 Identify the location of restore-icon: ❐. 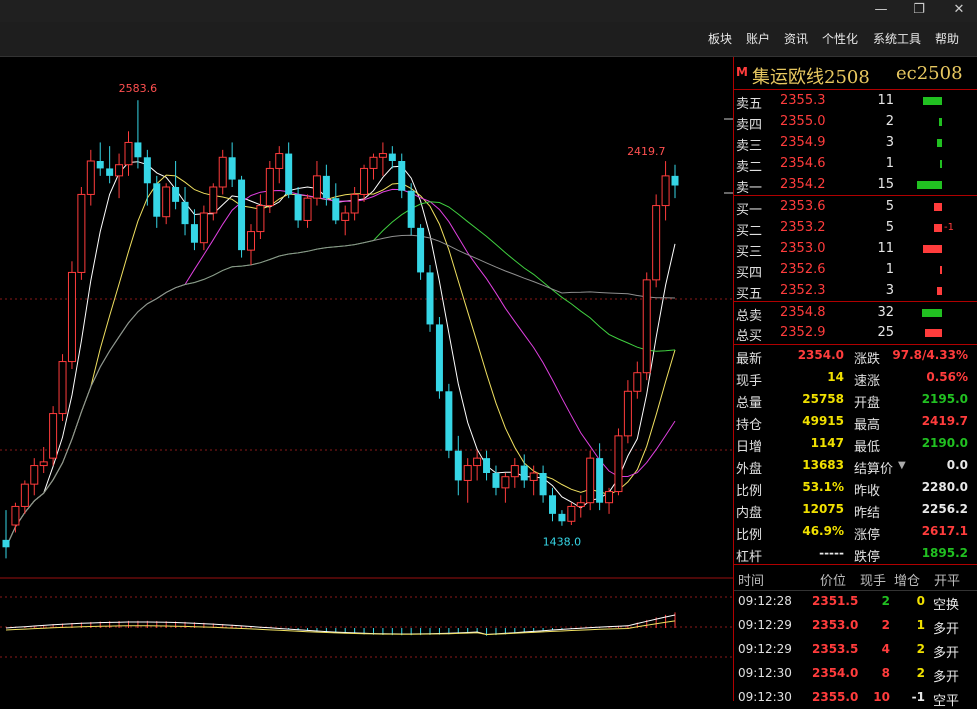
(919, 11).